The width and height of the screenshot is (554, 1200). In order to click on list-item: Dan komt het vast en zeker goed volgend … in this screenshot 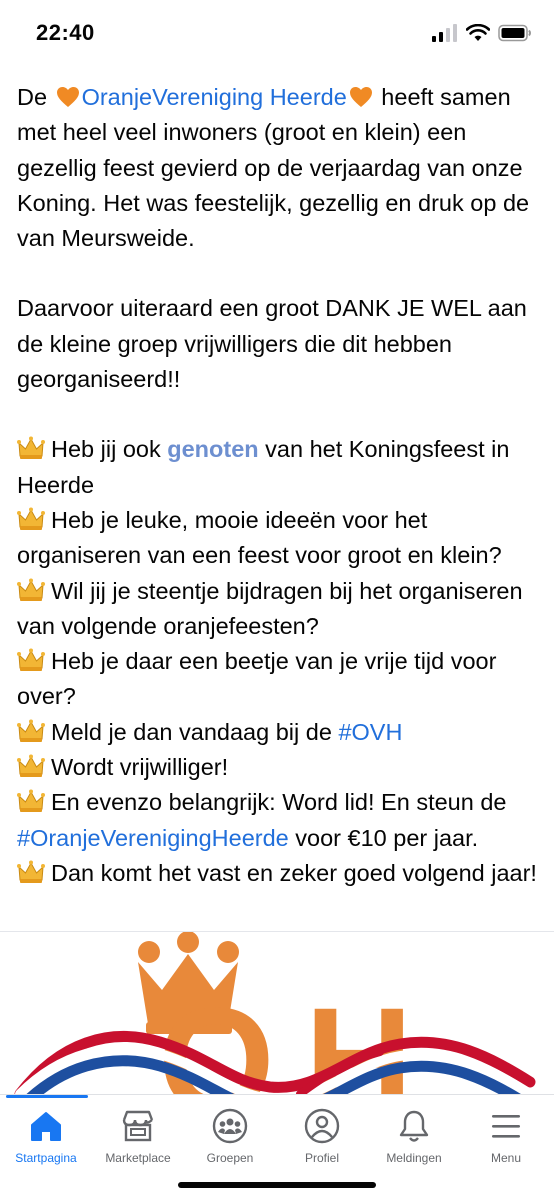, I will do `click(279, 873)`.